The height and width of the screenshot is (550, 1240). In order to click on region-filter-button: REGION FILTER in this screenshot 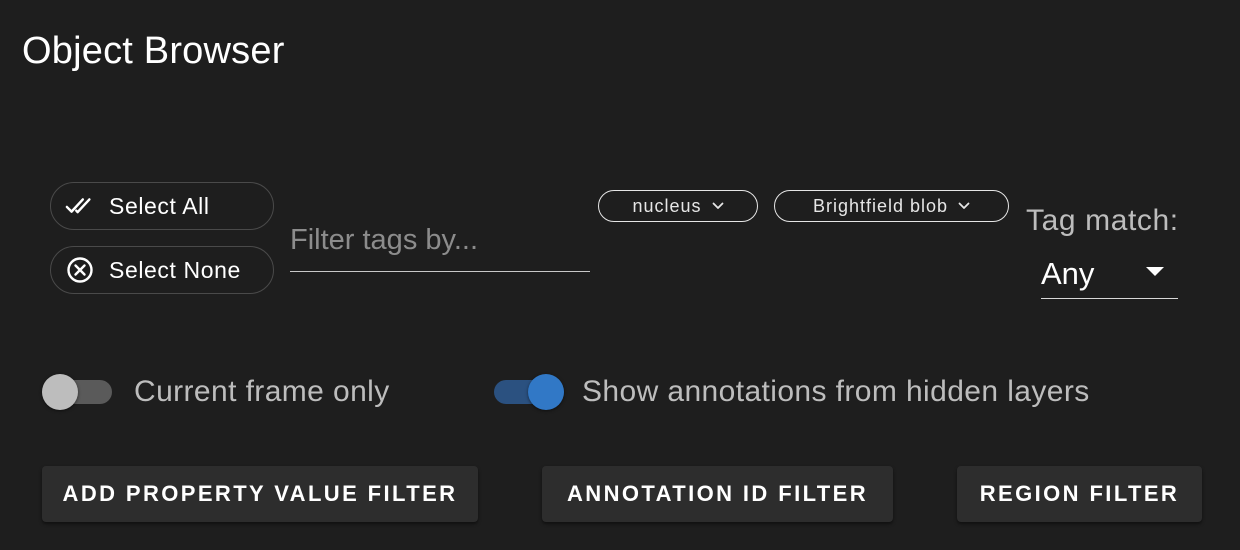, I will do `click(1079, 494)`.